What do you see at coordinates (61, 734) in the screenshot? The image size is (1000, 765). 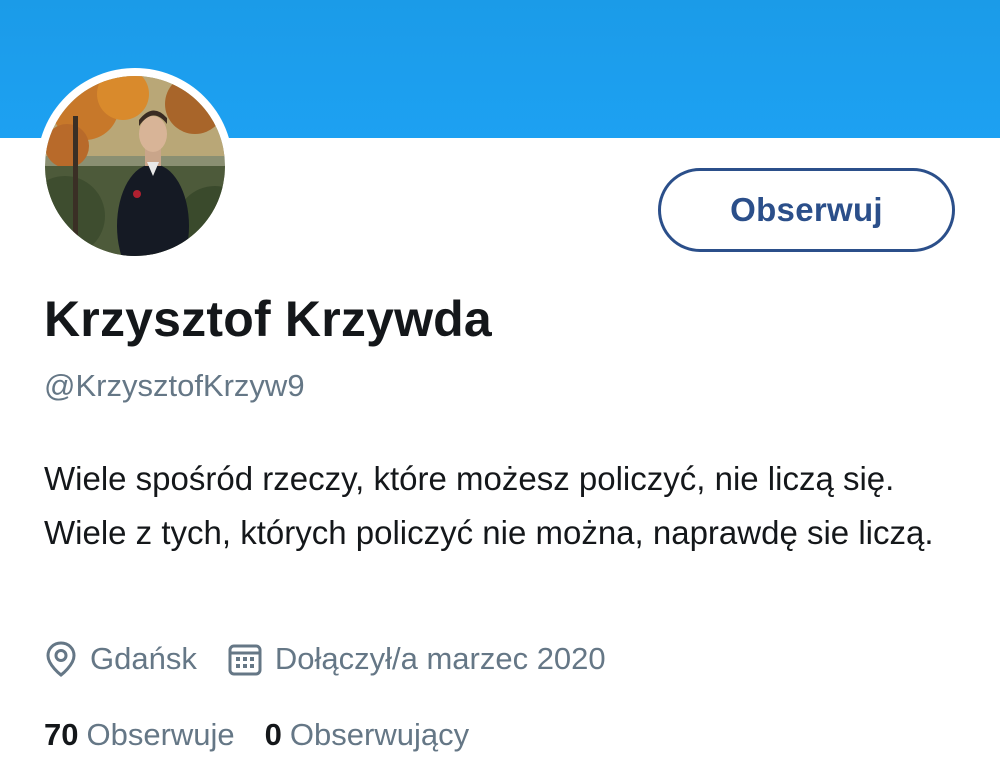 I see `following-count: 70` at bounding box center [61, 734].